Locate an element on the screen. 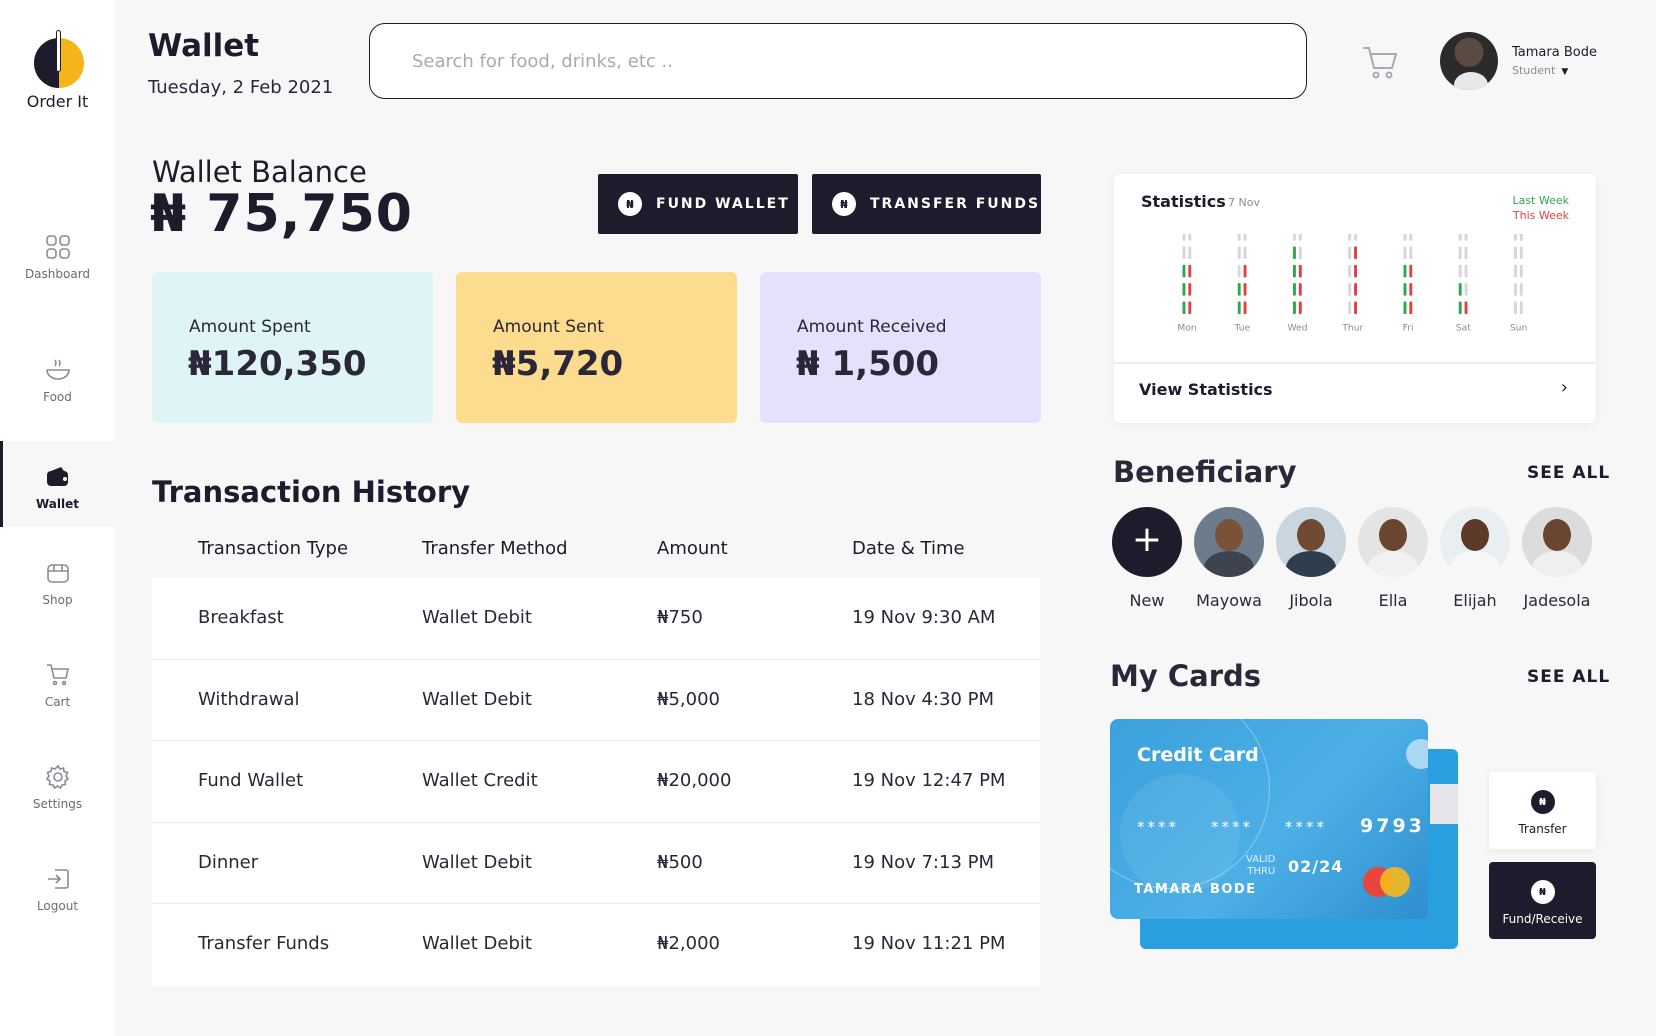 The image size is (1656, 1036). nav-item-settings: Settings is located at coordinates (57, 787).